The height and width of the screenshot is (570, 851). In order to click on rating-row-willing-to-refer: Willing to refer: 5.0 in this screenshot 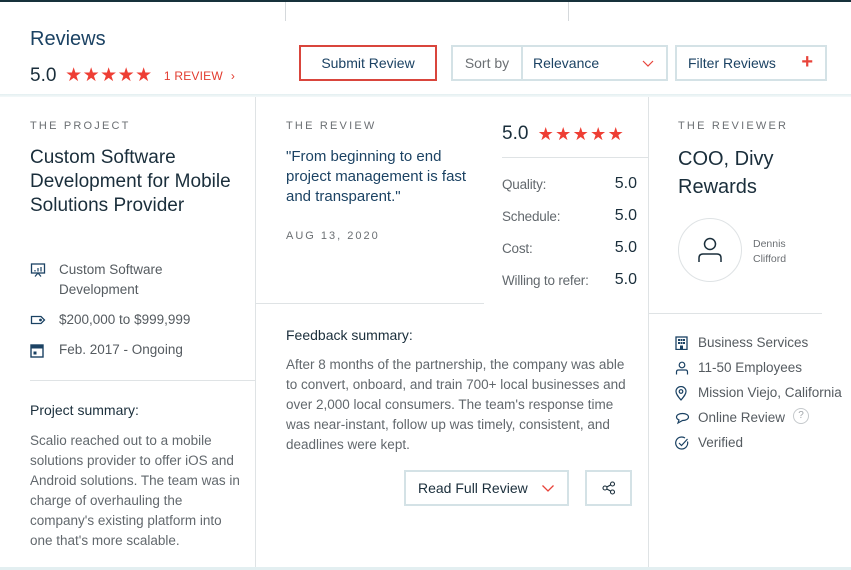, I will do `click(569, 280)`.